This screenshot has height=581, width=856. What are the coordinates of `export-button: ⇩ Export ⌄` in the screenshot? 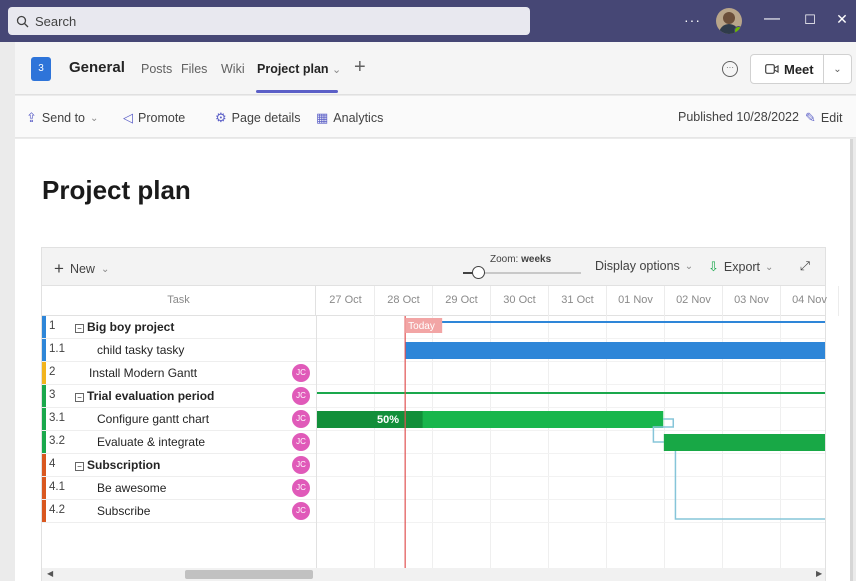 It's located at (740, 267).